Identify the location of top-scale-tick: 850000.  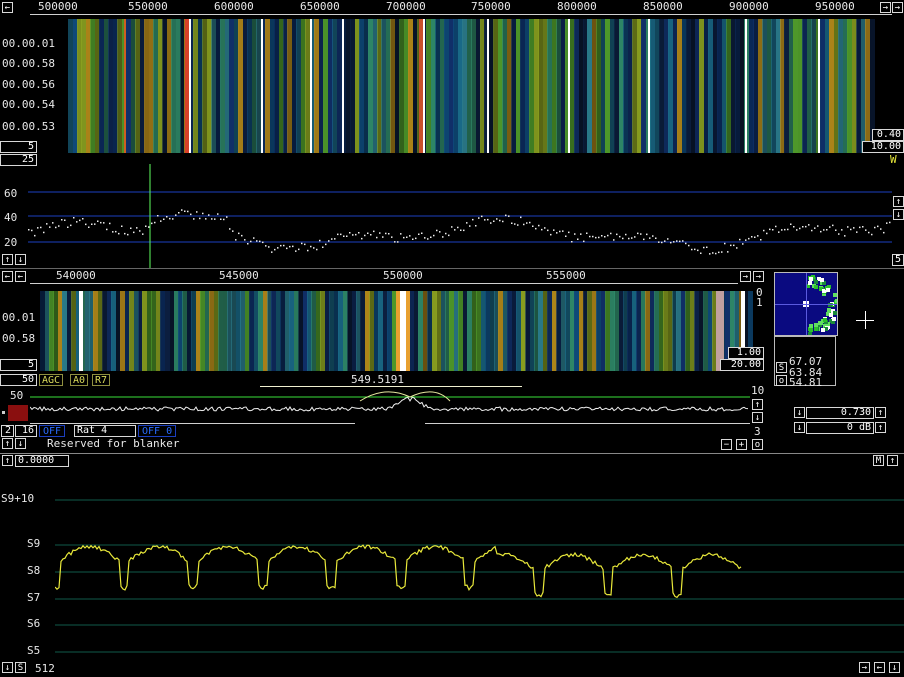
(663, 6).